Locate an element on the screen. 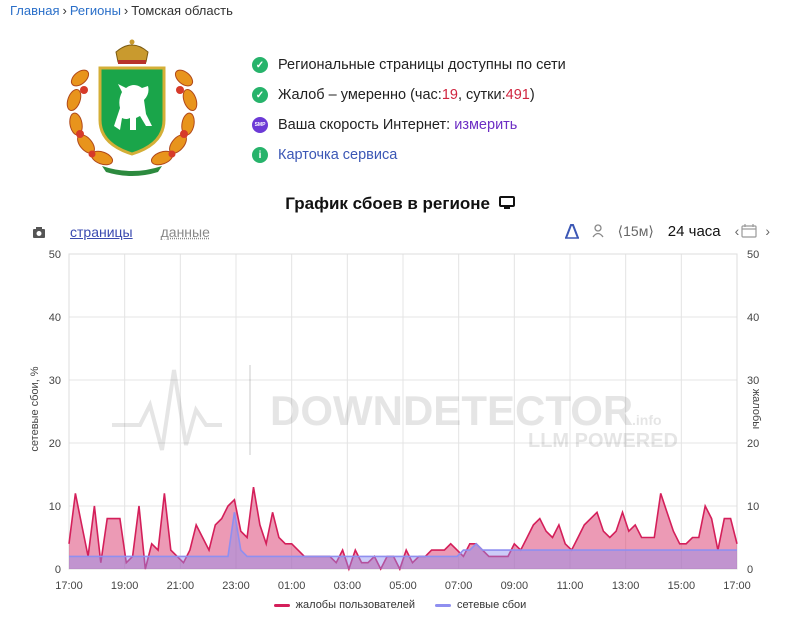 The height and width of the screenshot is (631, 800). tab-data: данные is located at coordinates (185, 232).